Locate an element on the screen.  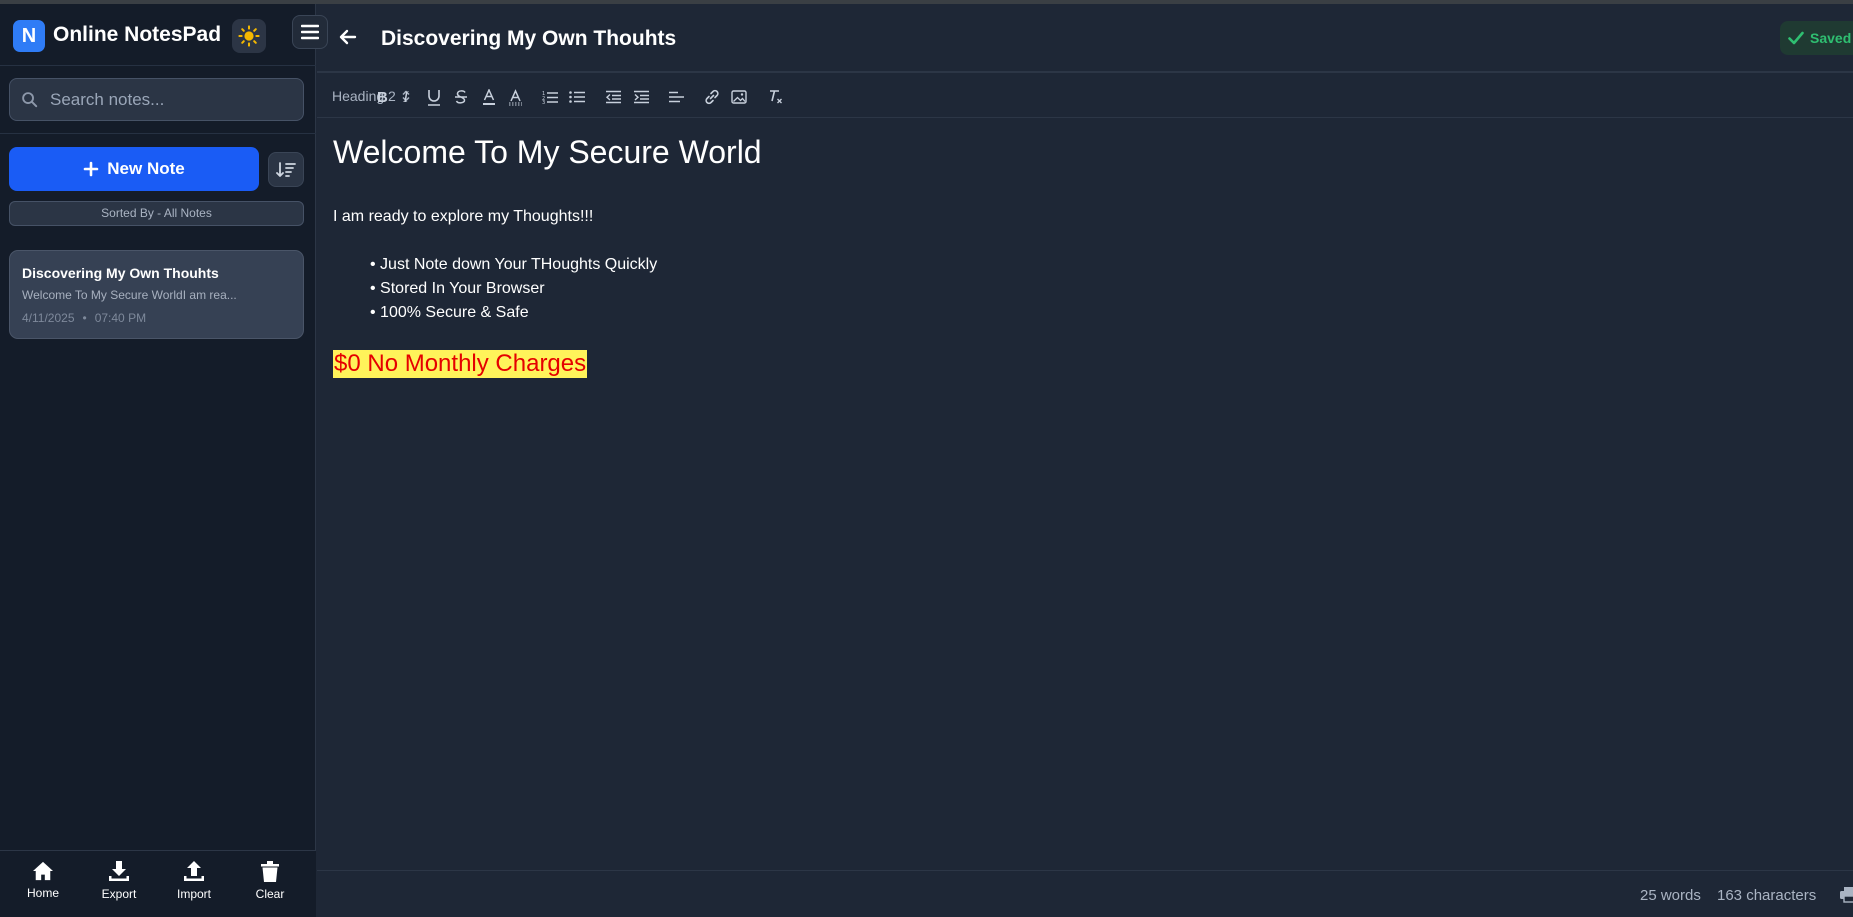
italic-icon: I is located at coordinates (405, 97).